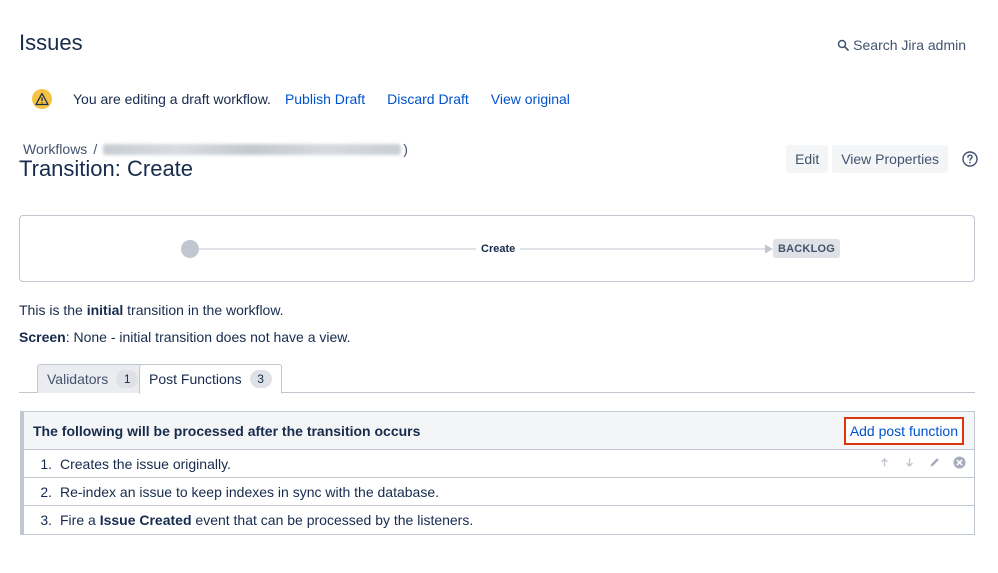 This screenshot has height=573, width=998. Describe the element at coordinates (325, 99) in the screenshot. I see `publish-draft-link: Publish Draft` at that location.